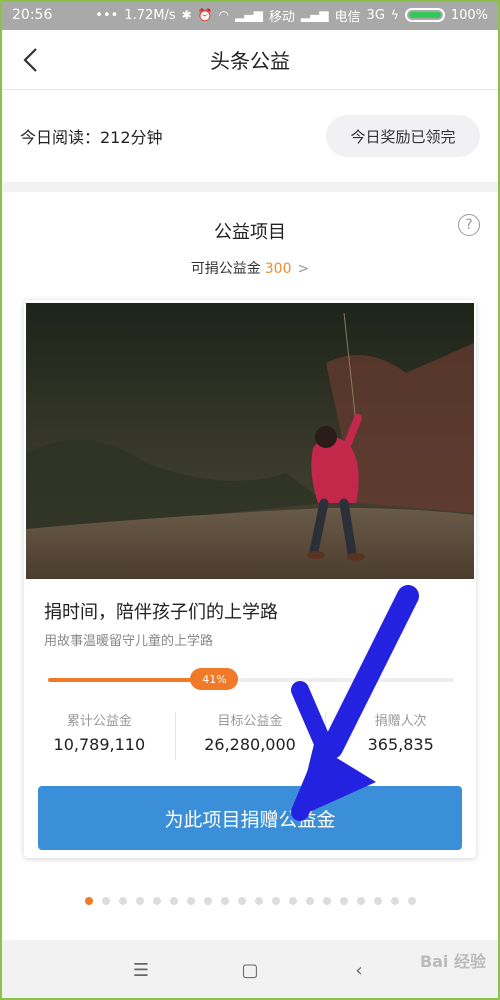  What do you see at coordinates (314, 15) in the screenshot?
I see `signal-icon-2: ▂▄▆` at bounding box center [314, 15].